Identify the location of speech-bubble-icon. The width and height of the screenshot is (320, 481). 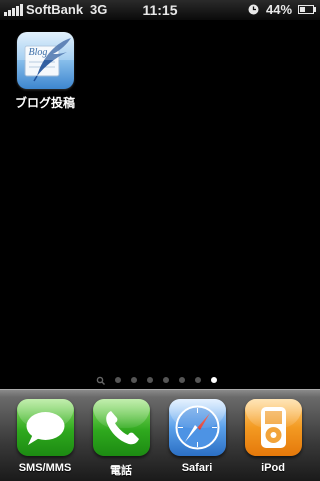
(45, 427).